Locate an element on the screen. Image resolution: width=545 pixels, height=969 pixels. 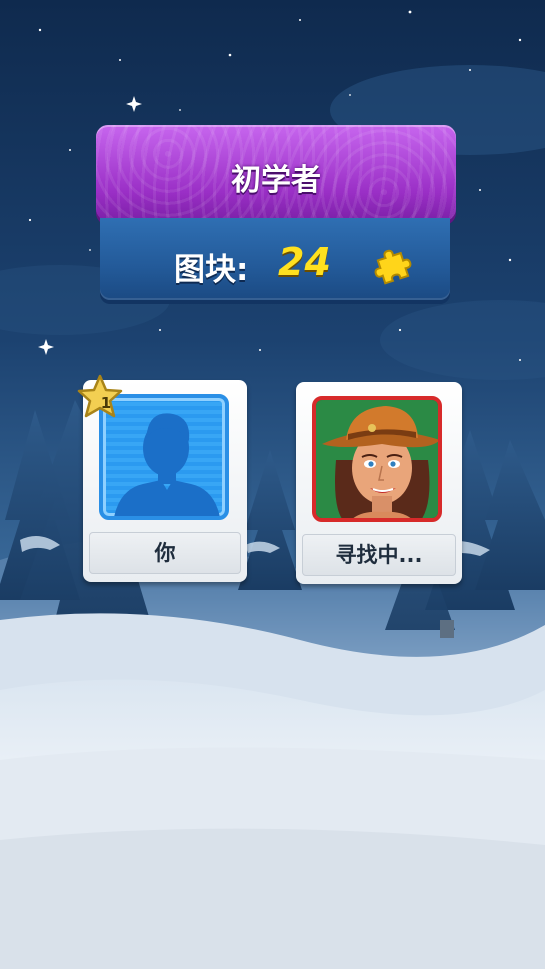
pieces-label: 图块: is located at coordinates (211, 270).